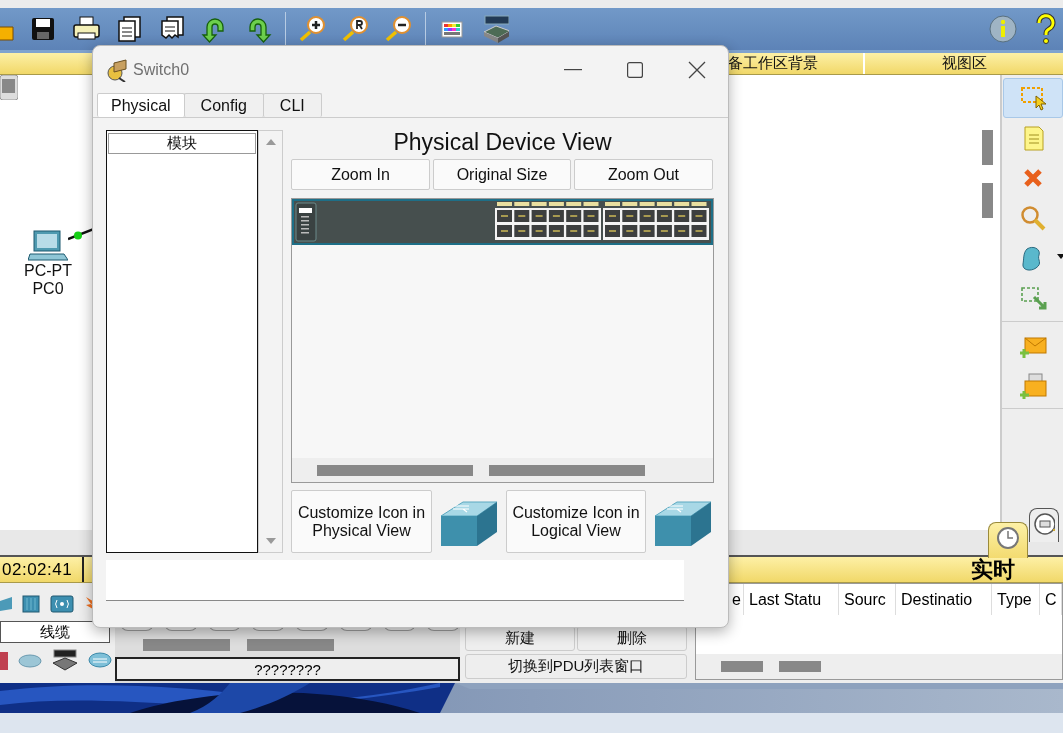 The width and height of the screenshot is (1063, 733). I want to click on zoom-out-icon, so click(398, 29).